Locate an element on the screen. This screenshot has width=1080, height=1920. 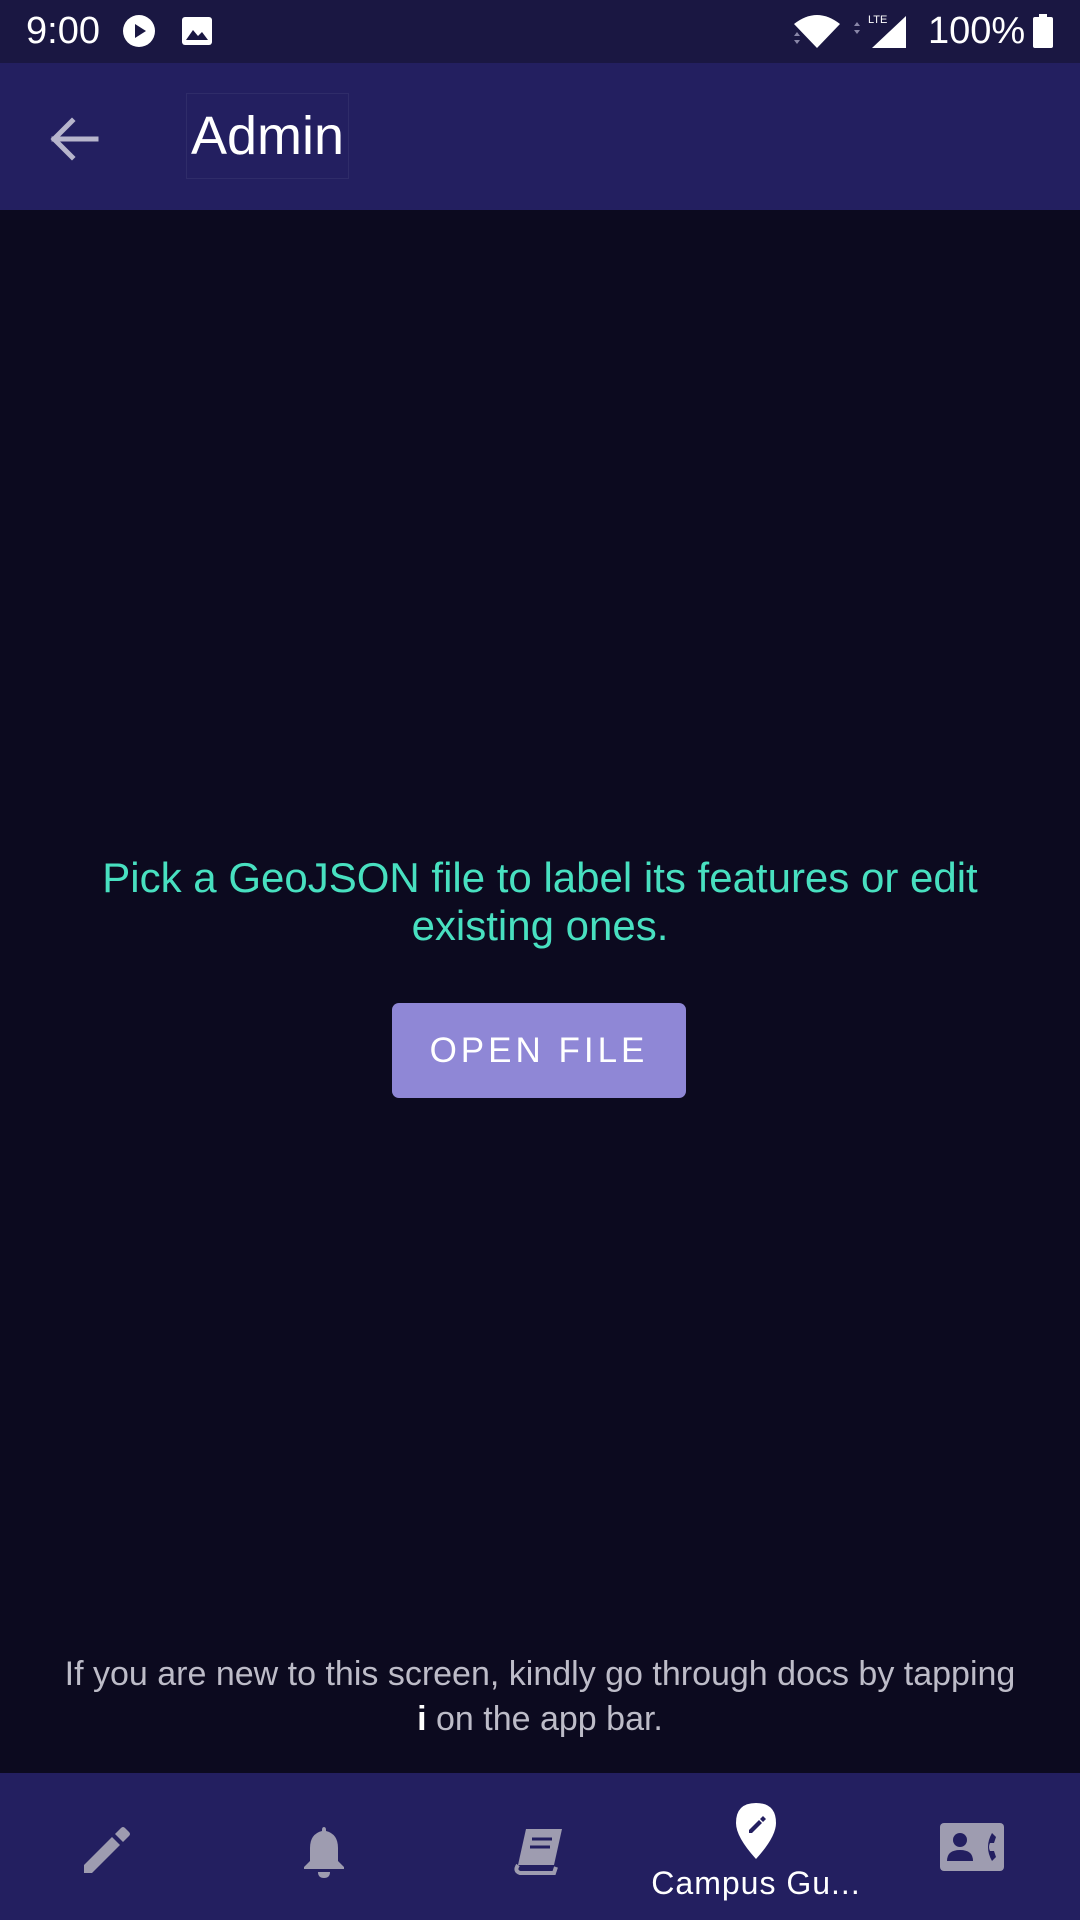
status-bar: 9:00 LTE 100% is located at coordinates (540, 31).